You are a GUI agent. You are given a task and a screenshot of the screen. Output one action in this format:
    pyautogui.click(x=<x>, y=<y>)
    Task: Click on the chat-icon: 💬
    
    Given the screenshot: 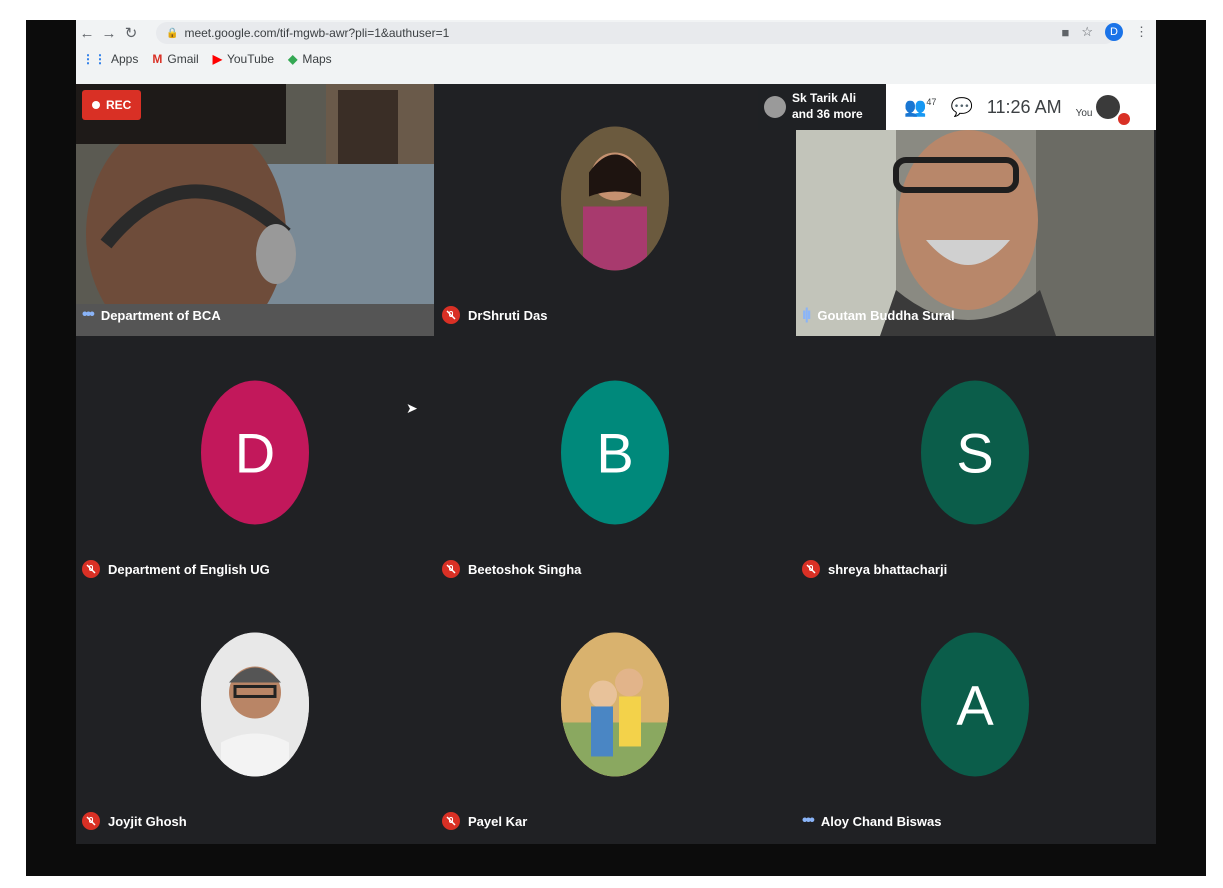 What is the action you would take?
    pyautogui.click(x=961, y=107)
    